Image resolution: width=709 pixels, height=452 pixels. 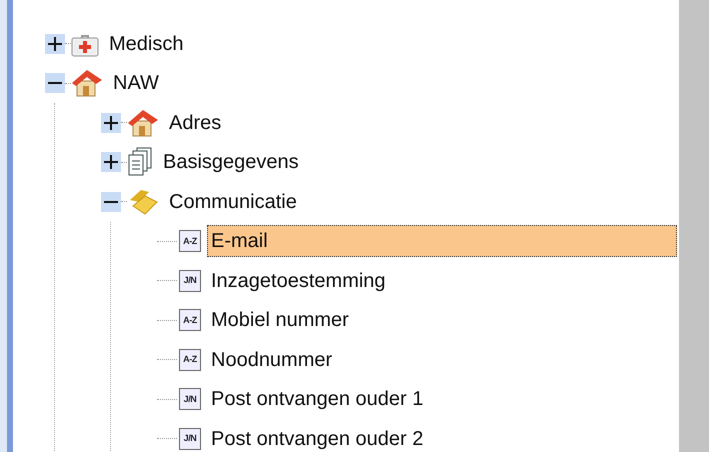 What do you see at coordinates (195, 122) in the screenshot?
I see `tree-item: Adres` at bounding box center [195, 122].